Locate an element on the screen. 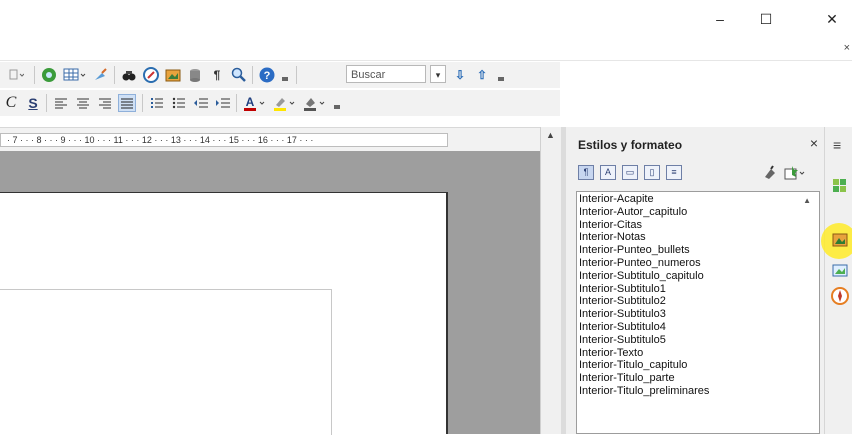  align-right-icon is located at coordinates (105, 103).